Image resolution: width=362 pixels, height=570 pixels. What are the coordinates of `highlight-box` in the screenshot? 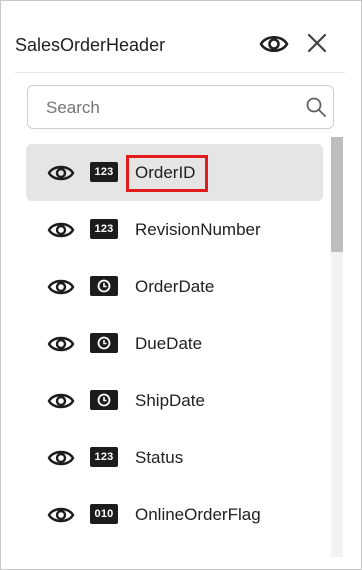 It's located at (167, 173).